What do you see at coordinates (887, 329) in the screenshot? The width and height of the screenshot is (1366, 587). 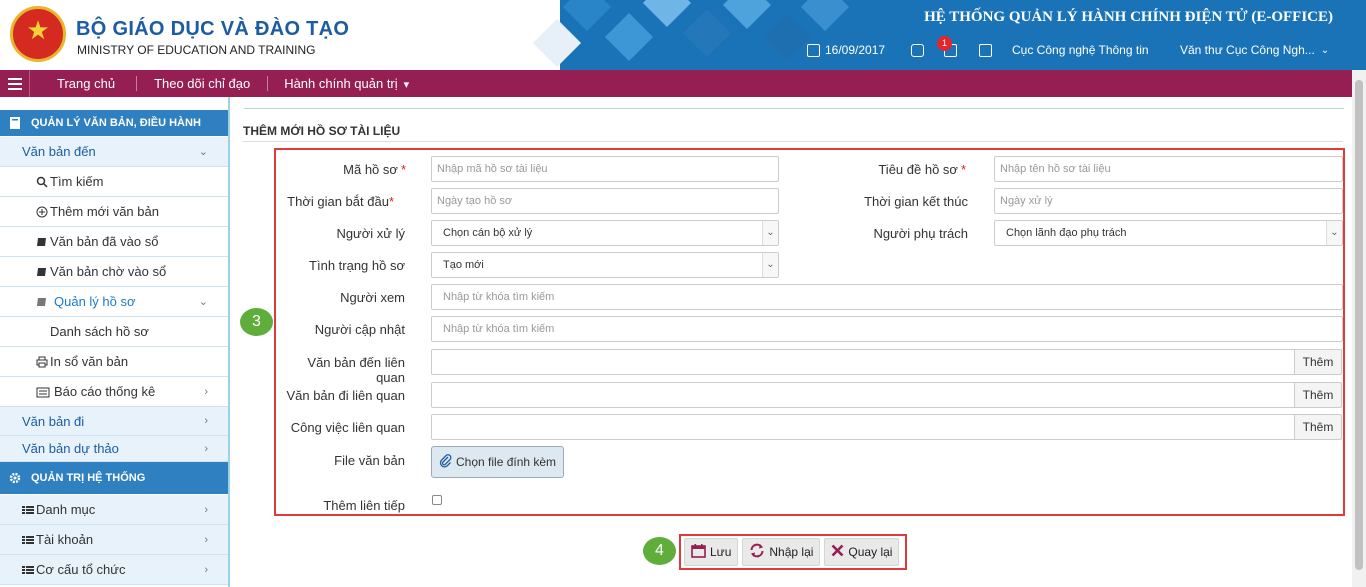 I see `updater-input: Nhập từ khóa tìm kiếm` at bounding box center [887, 329].